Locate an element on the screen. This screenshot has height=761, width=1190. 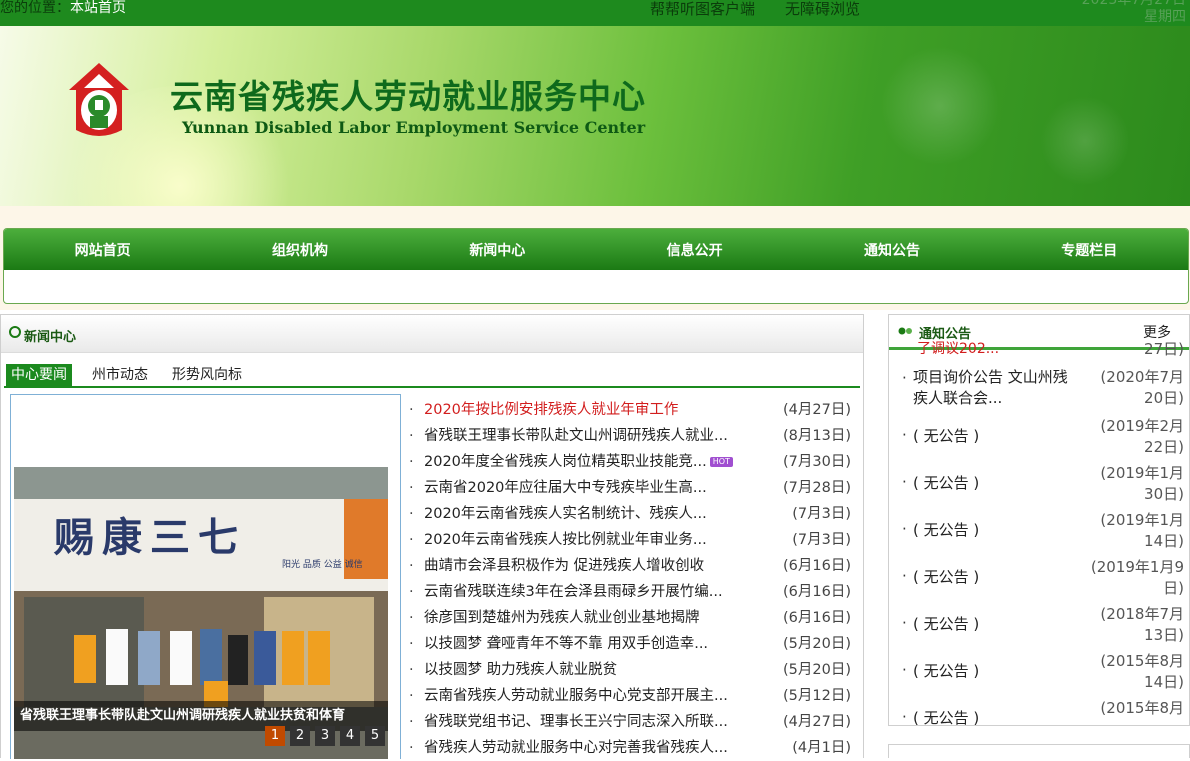
news-list-item: · 2020年云南省残疾人按比例就业年审业务... (7月3日) is located at coordinates (633, 540).